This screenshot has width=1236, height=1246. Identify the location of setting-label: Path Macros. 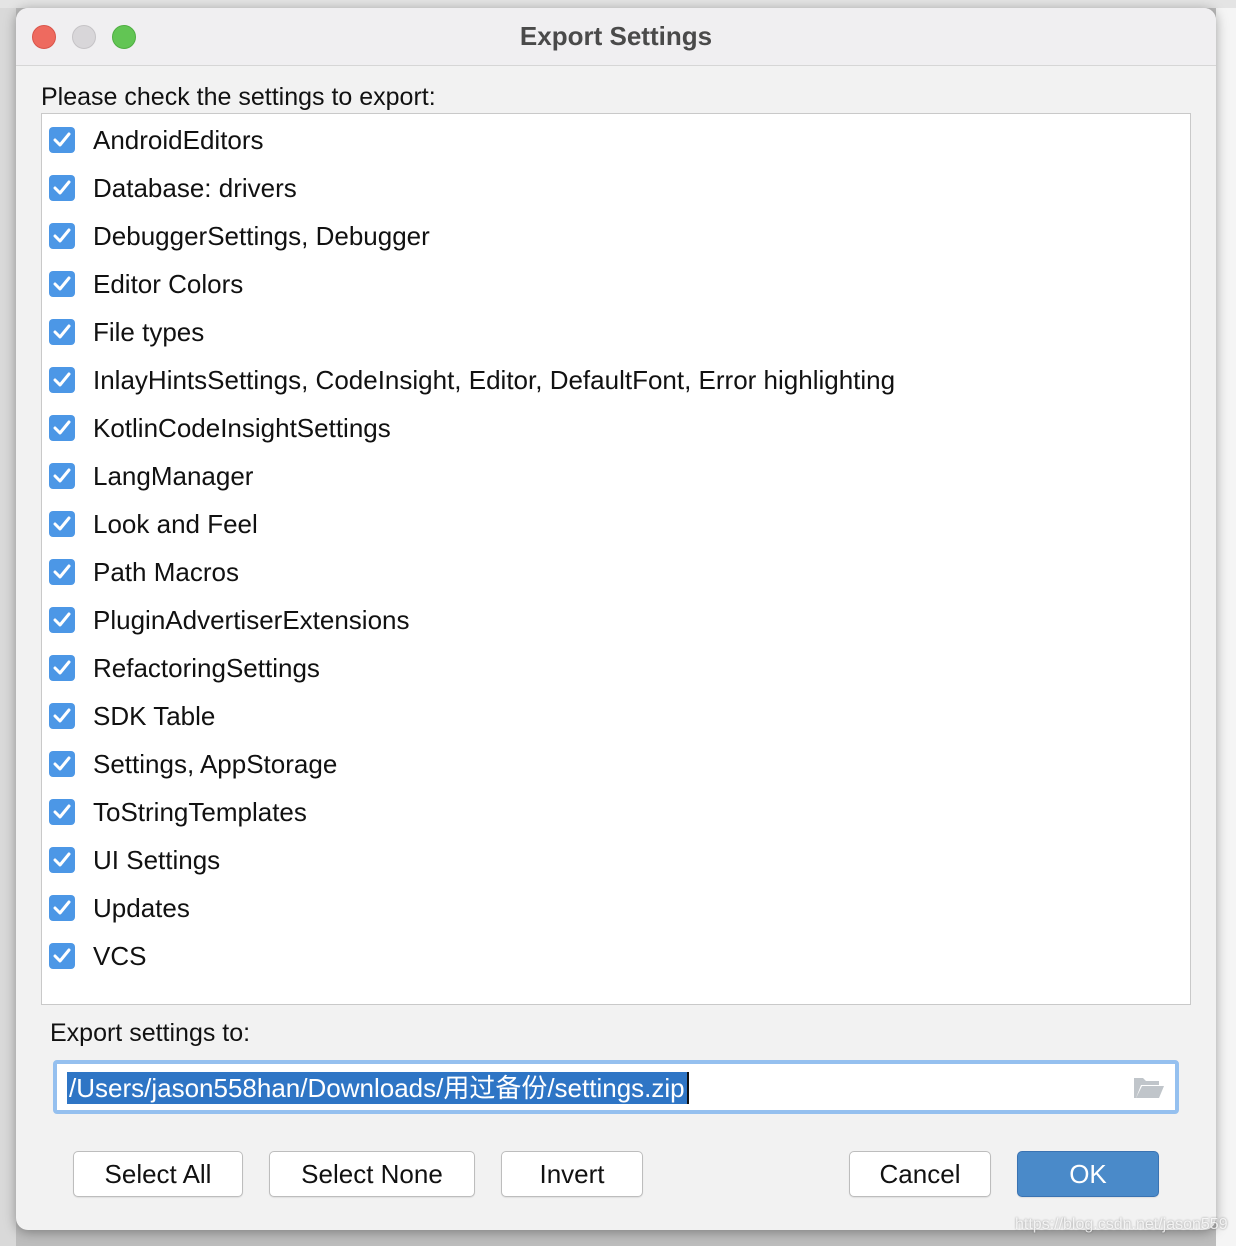
(166, 571).